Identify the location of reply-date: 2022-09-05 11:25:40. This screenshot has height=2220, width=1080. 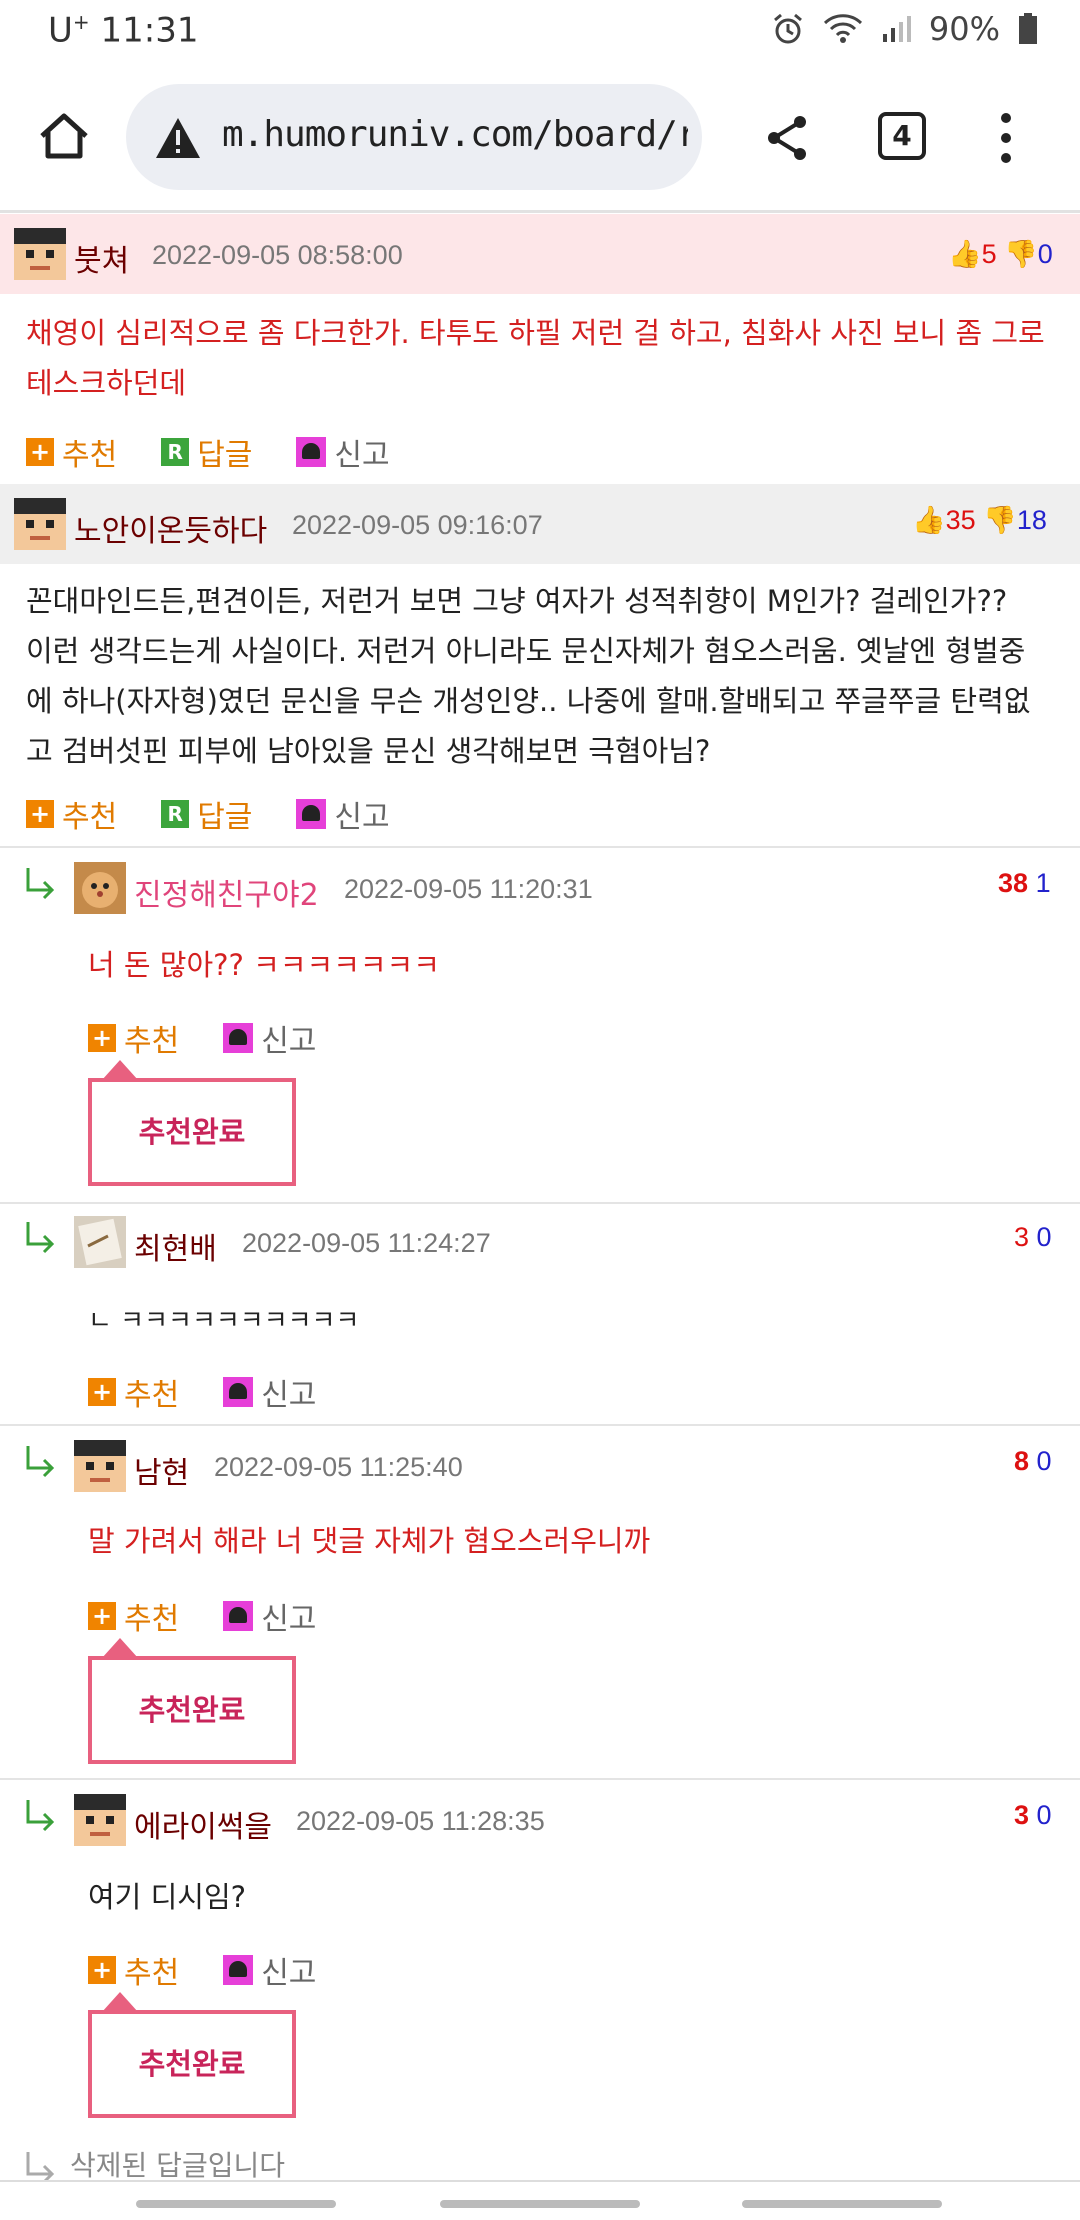
(338, 1467).